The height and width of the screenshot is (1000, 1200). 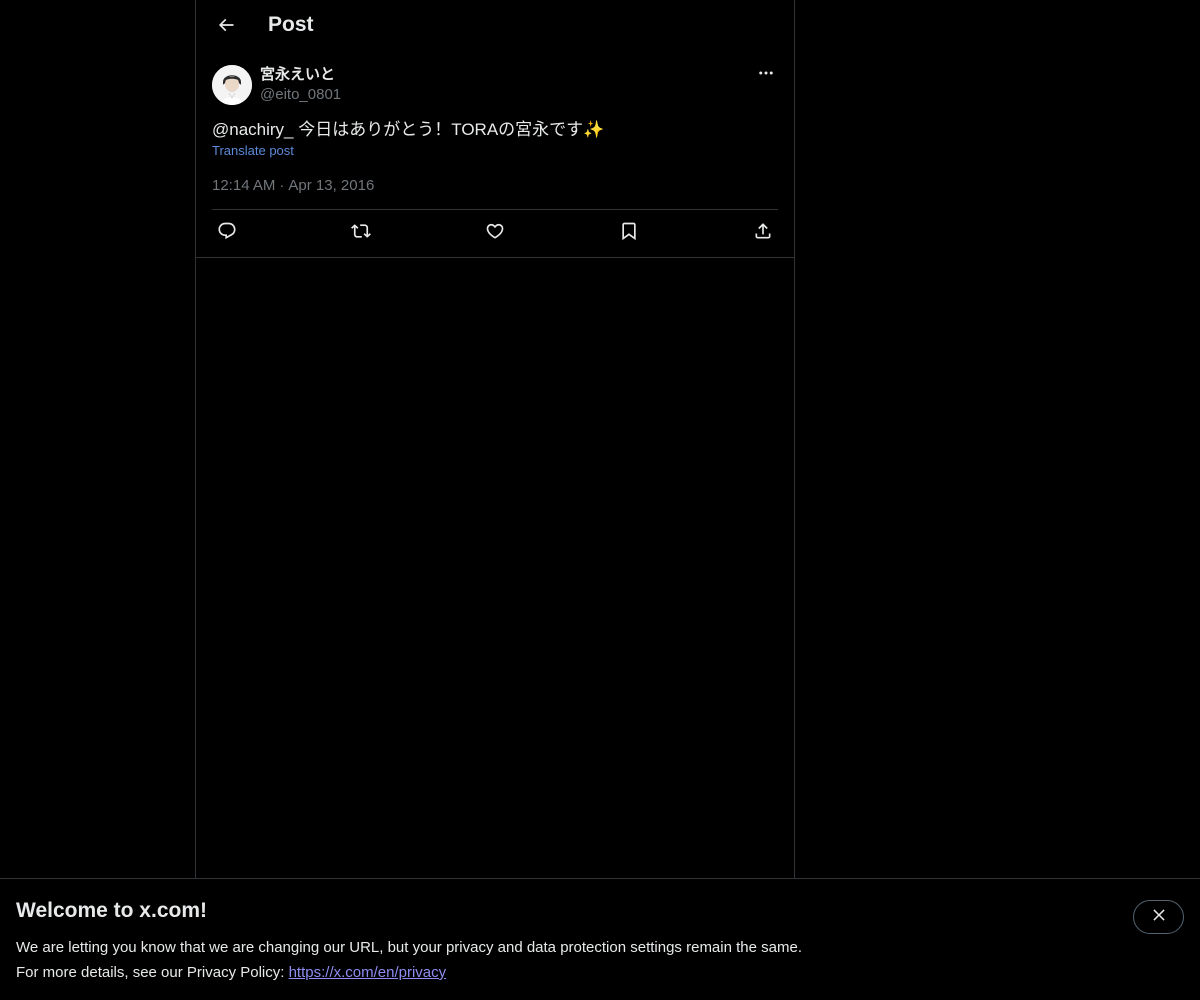 What do you see at coordinates (449, 129) in the screenshot?
I see `post-body: 今日はありがとう！TORAの宮永です✨` at bounding box center [449, 129].